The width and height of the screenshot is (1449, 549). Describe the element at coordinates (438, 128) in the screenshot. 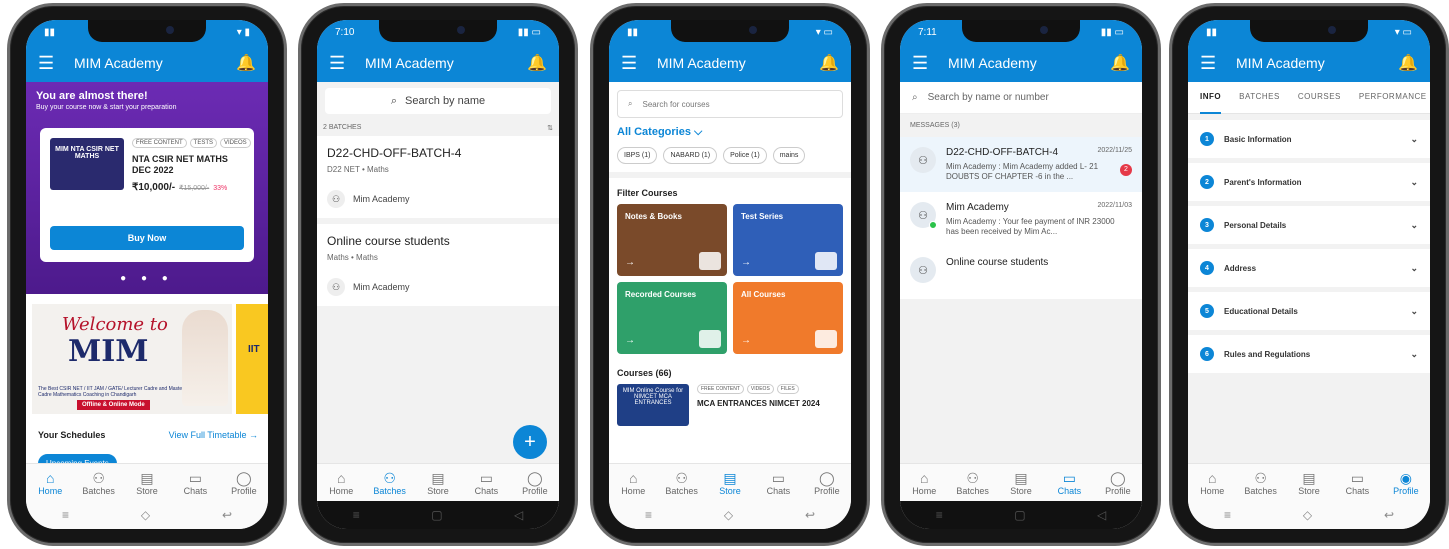

I see `batches-count-row: 2 BATCHES ⇅` at that location.